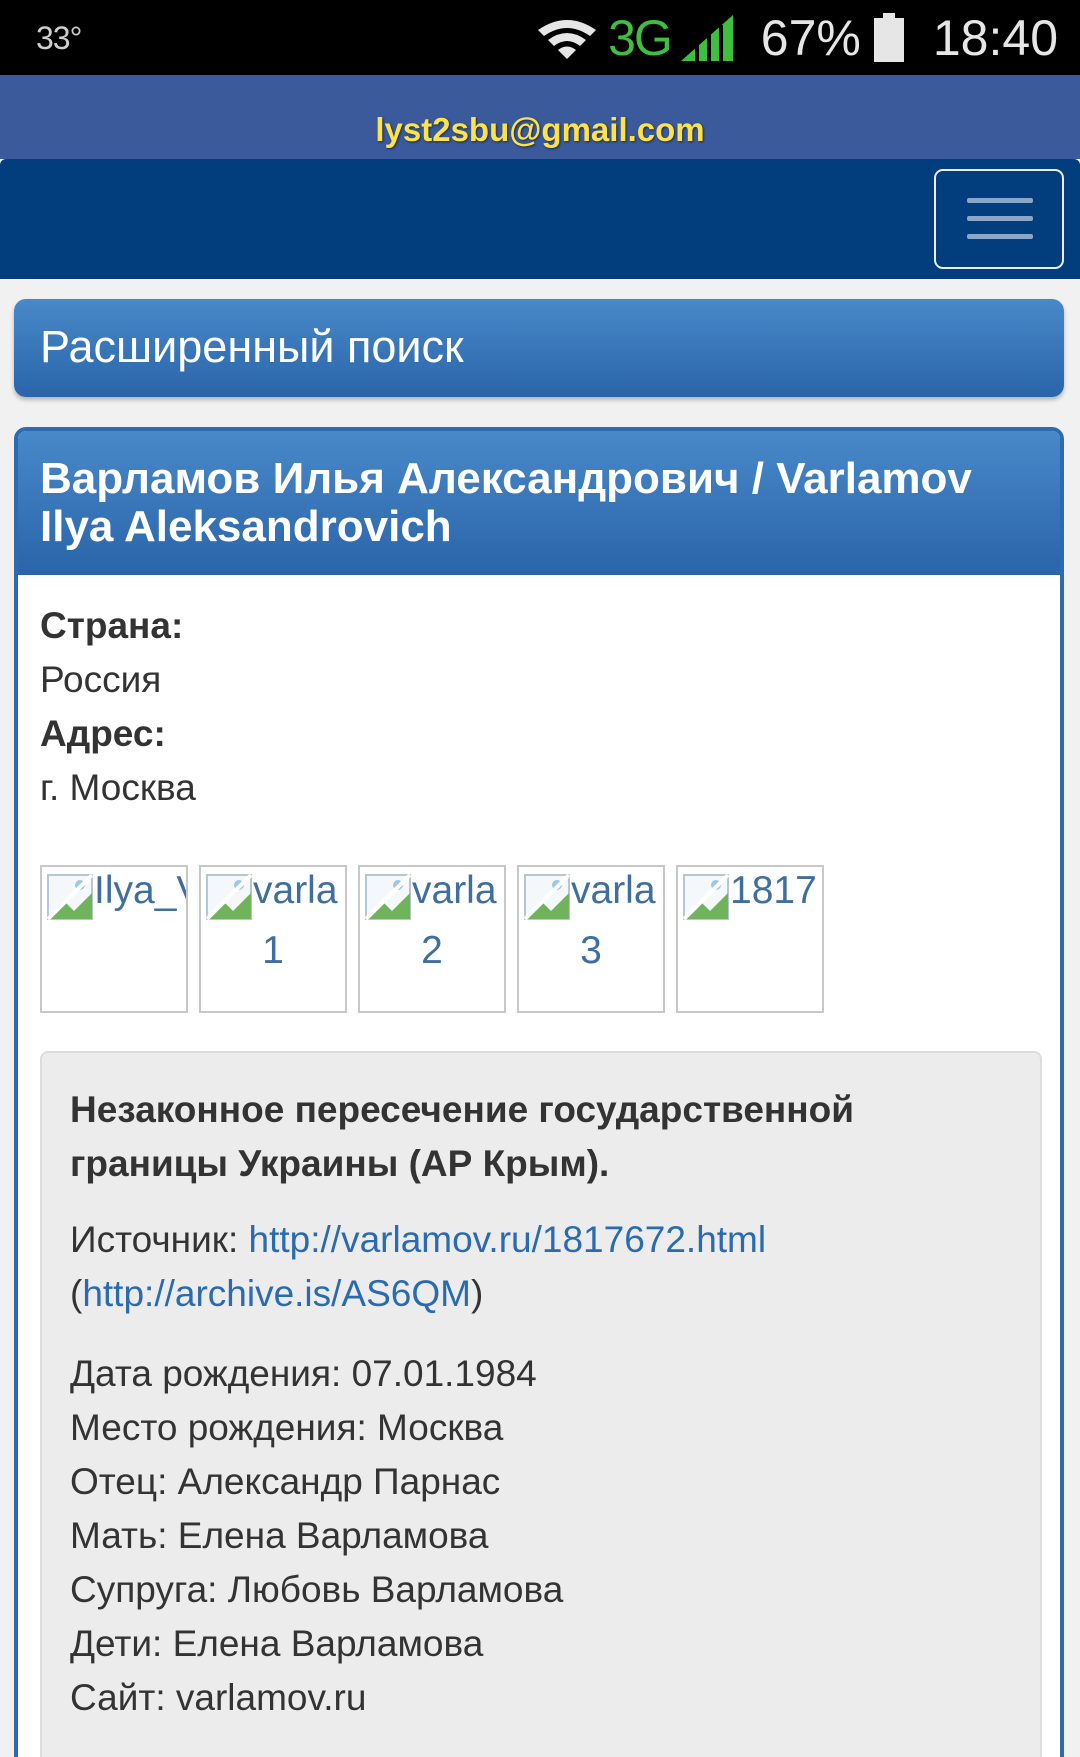  What do you see at coordinates (591, 950) in the screenshot?
I see `thumbnail-alt-text-2: 3` at bounding box center [591, 950].